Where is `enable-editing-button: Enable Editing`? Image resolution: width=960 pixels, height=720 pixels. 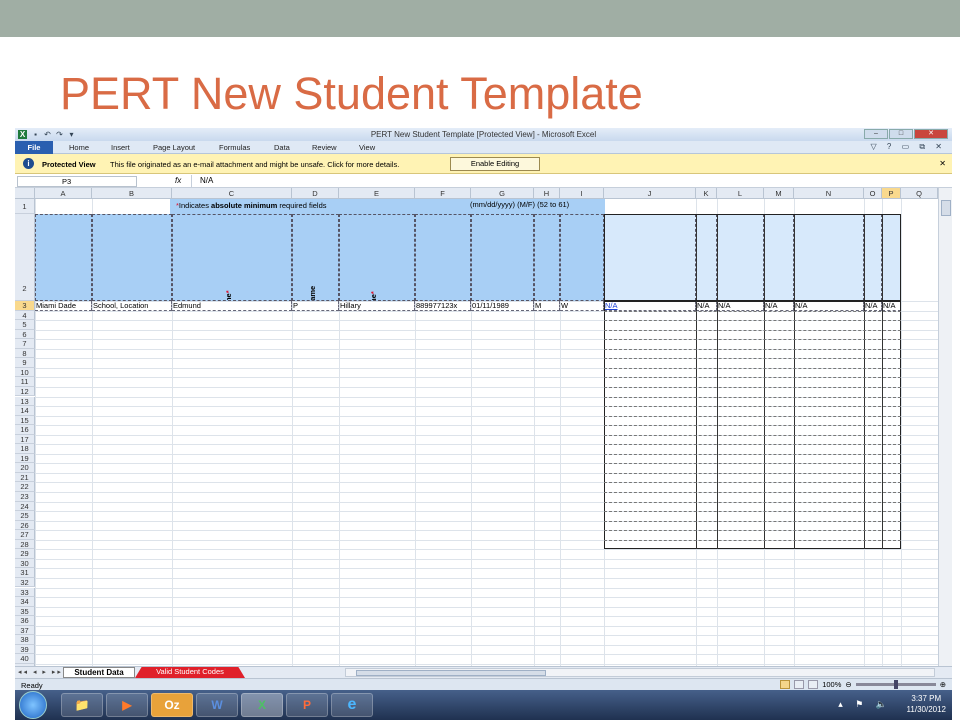 enable-editing-button: Enable Editing is located at coordinates (495, 164).